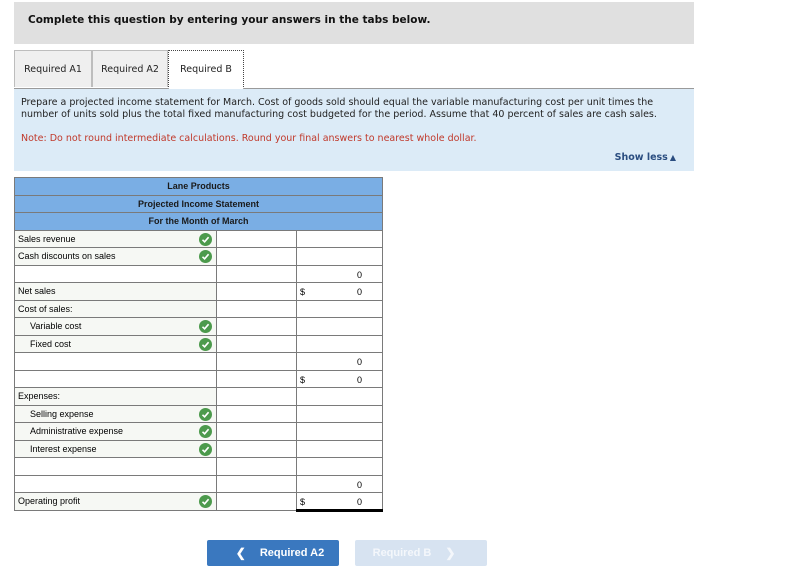  I want to click on row-label-cell: Expenses:, so click(115, 396).